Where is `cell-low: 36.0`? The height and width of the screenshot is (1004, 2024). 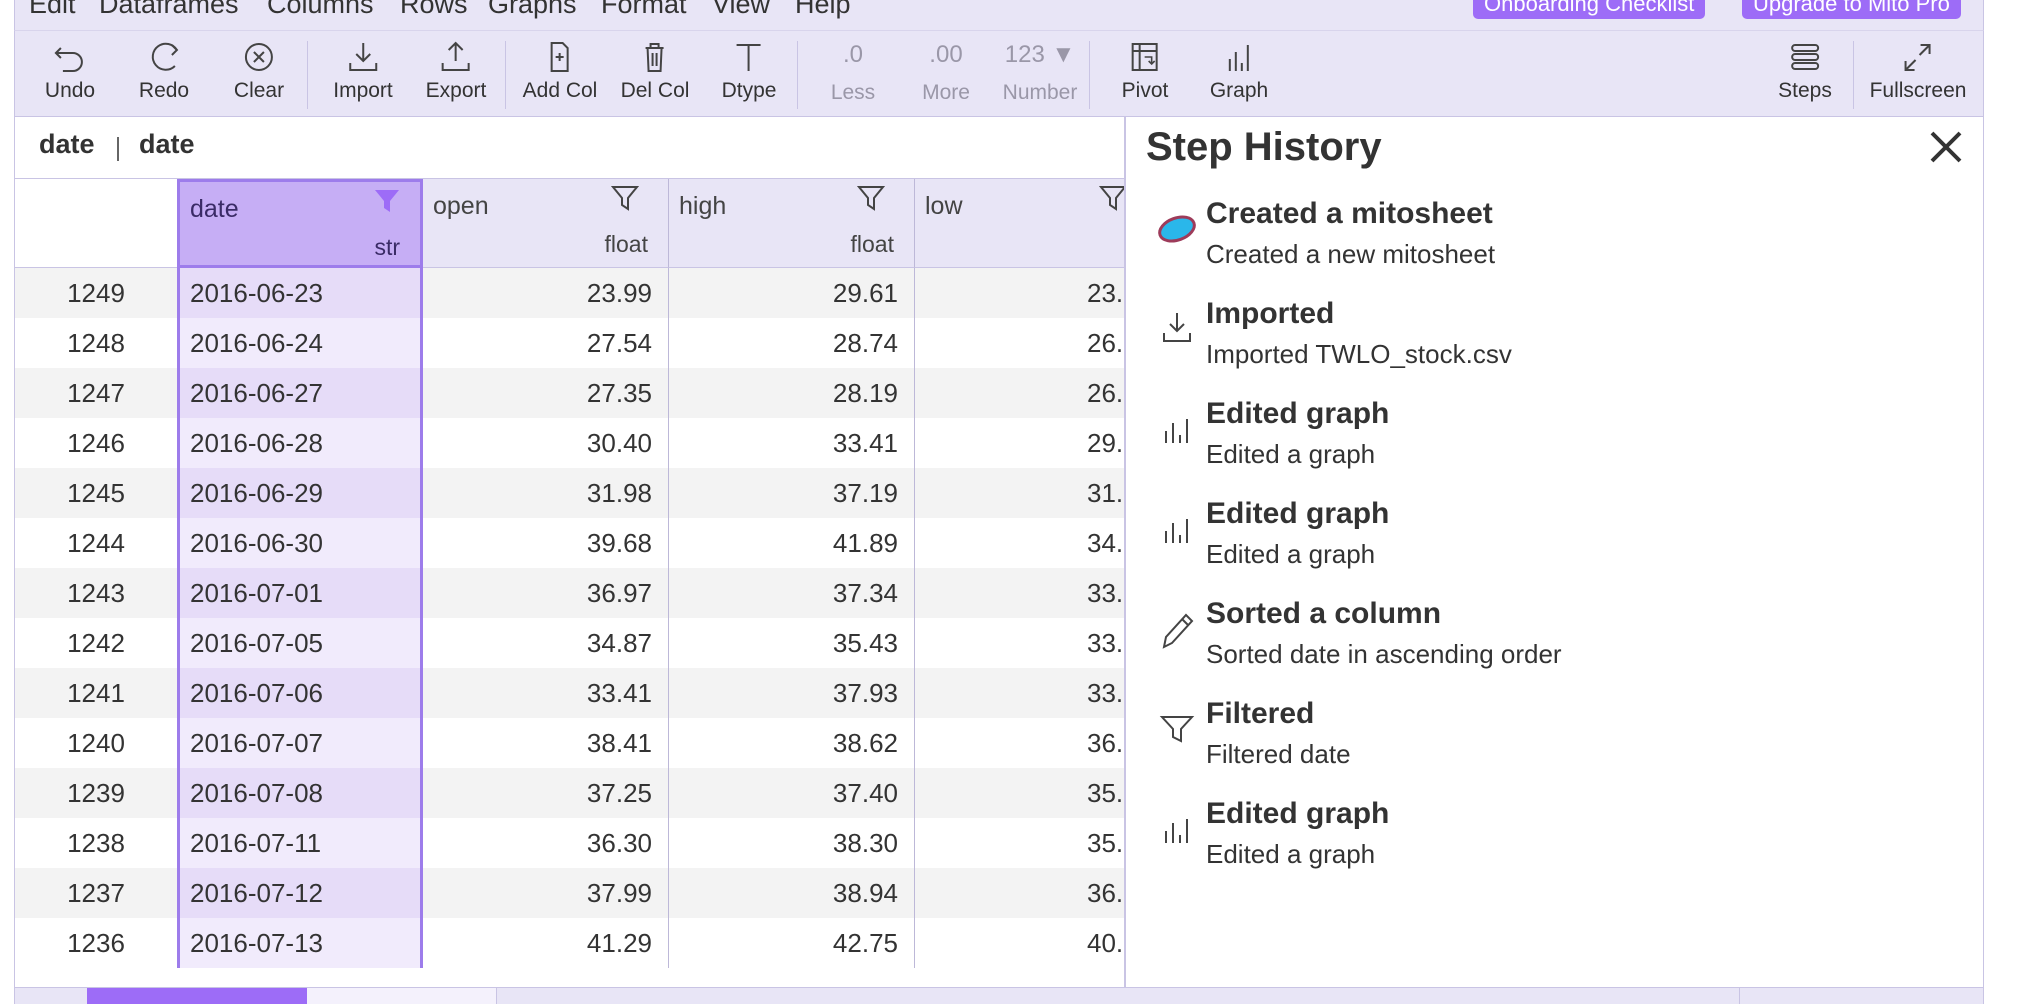
cell-low: 36.0 is located at coordinates (1019, 743).